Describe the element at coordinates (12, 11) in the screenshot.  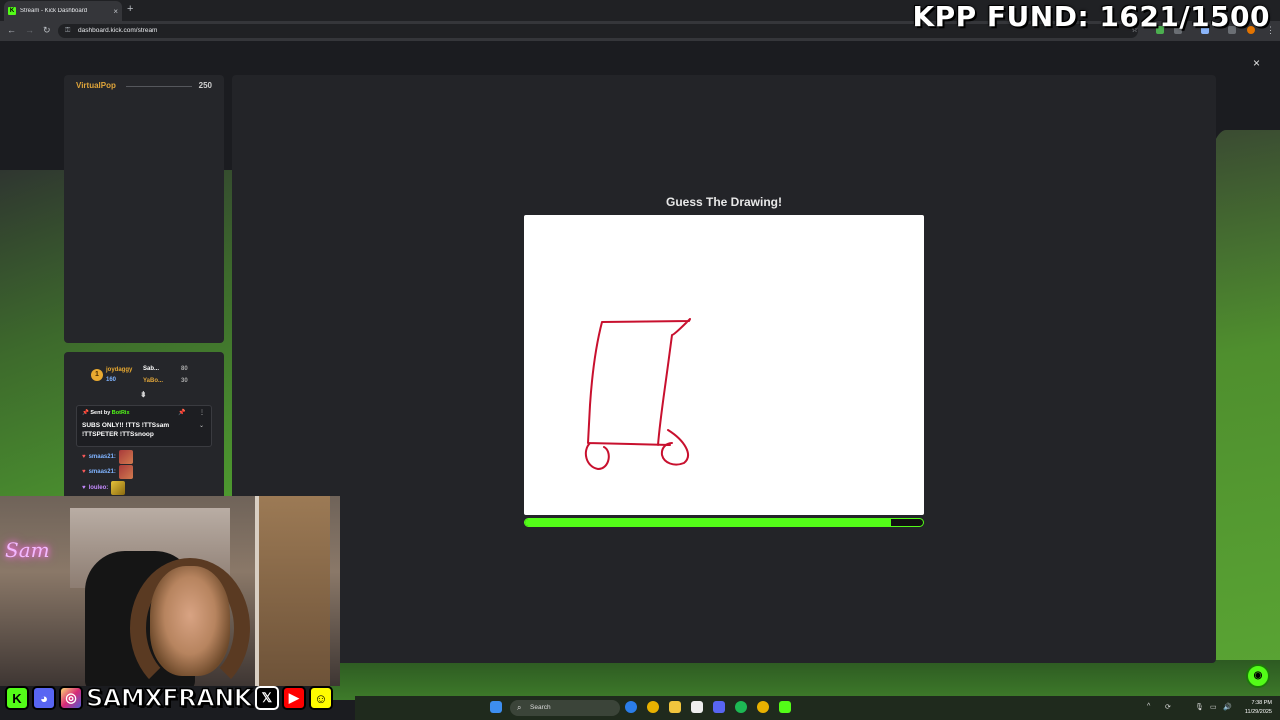
I see `kick-favicon-icon: K` at that location.